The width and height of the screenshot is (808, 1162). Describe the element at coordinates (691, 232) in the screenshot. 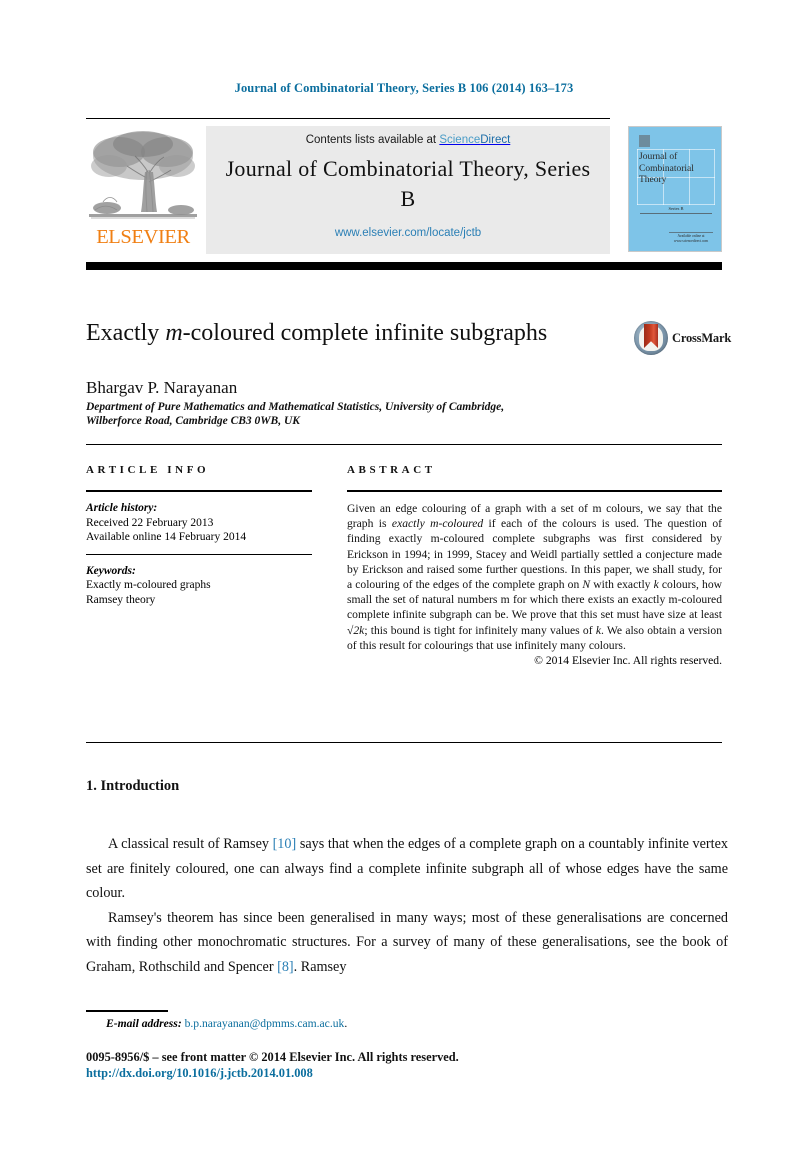

I see `cover-footer-divider` at that location.